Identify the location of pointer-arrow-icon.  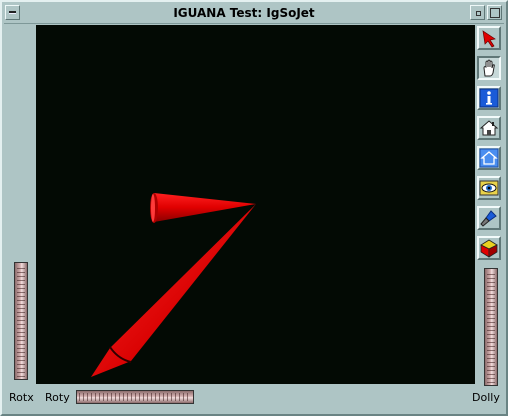
(489, 39).